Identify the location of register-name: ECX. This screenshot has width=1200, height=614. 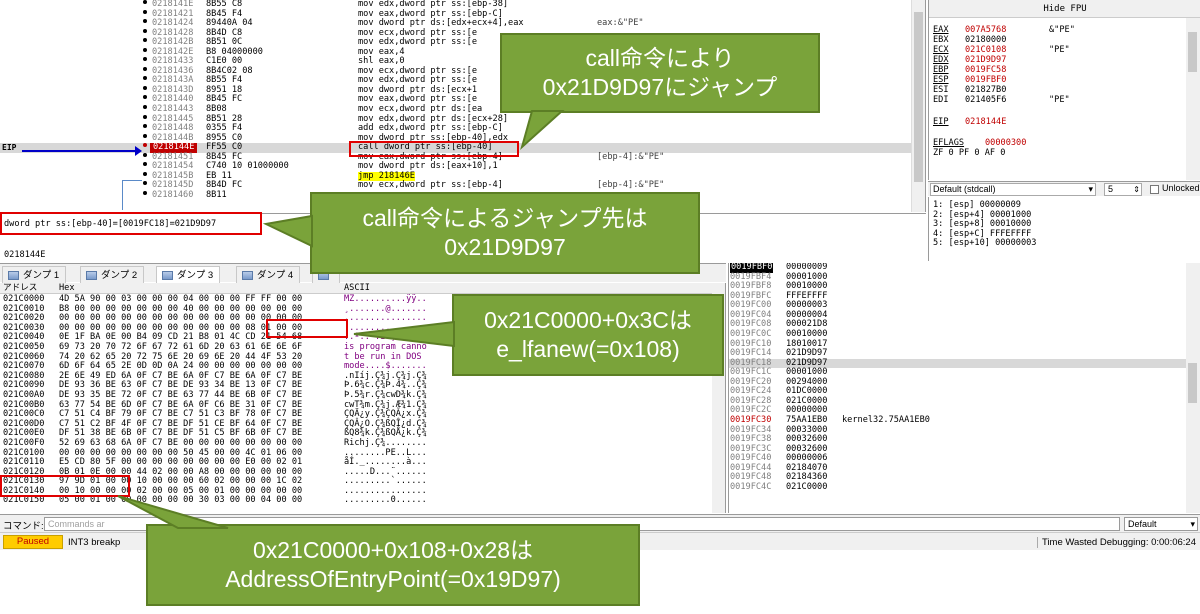
(941, 50).